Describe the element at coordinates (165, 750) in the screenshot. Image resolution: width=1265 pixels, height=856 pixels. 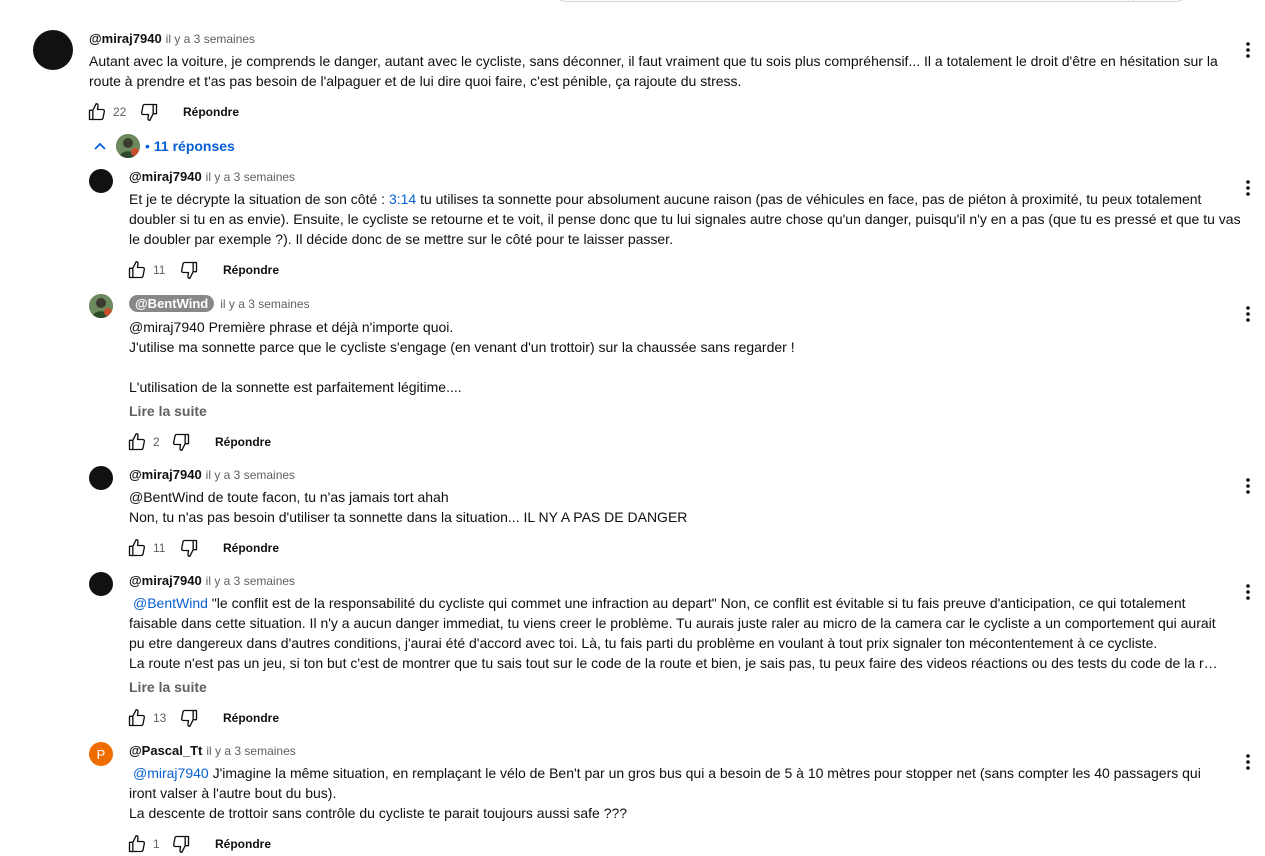
I see `reply-author: @Pascal_Tt` at that location.